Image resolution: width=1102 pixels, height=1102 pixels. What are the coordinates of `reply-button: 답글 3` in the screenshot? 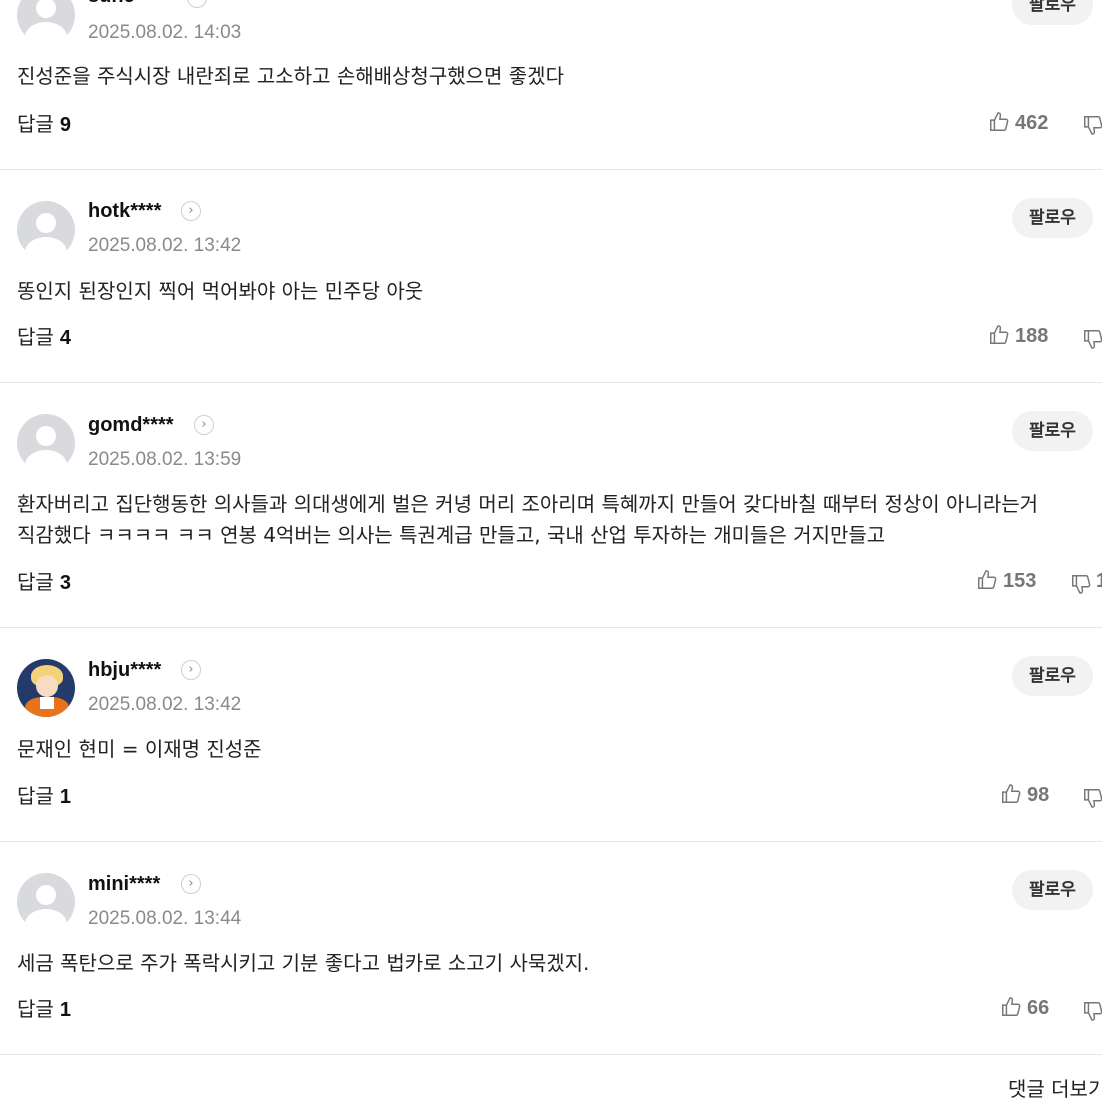 It's located at (44, 582).